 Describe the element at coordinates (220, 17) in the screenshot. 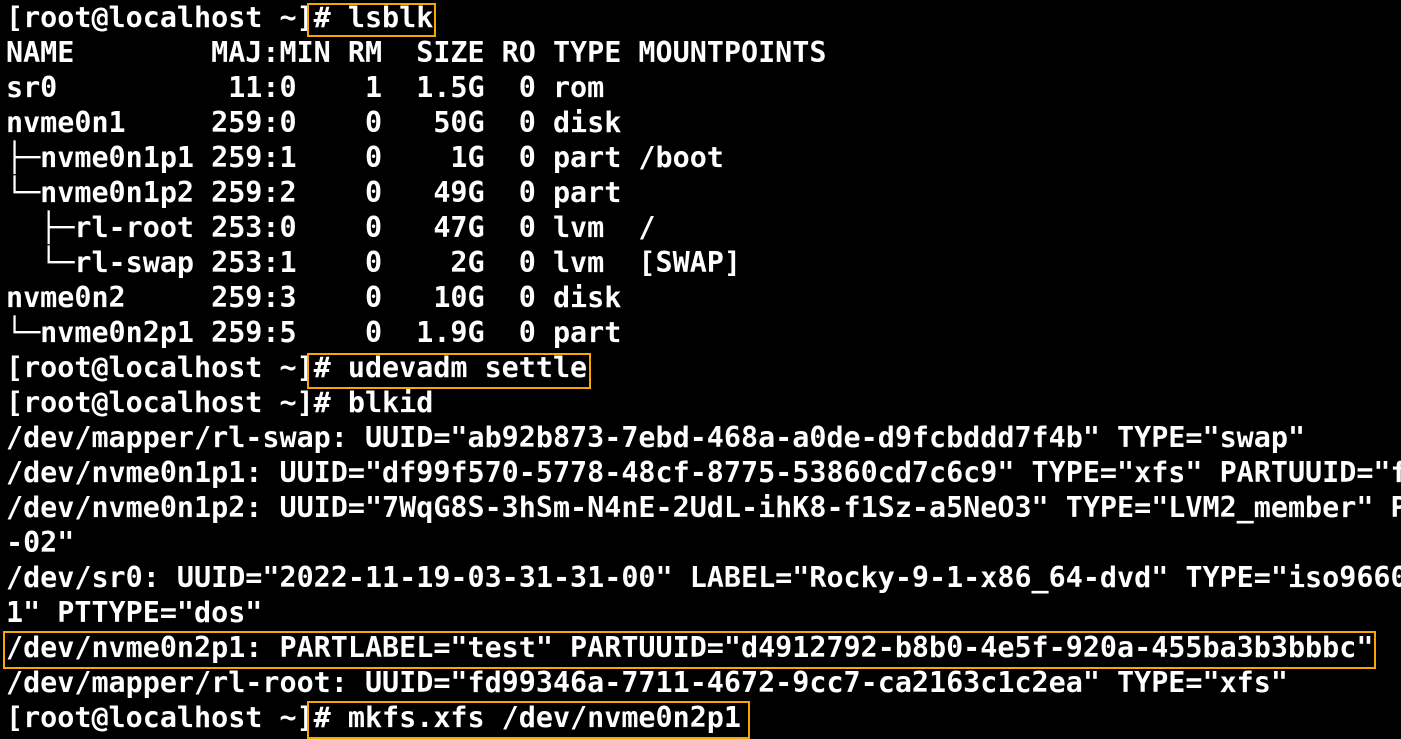

I see `terminal-line-prompt-lsblk: [root@localhost ~]# lsblk` at that location.